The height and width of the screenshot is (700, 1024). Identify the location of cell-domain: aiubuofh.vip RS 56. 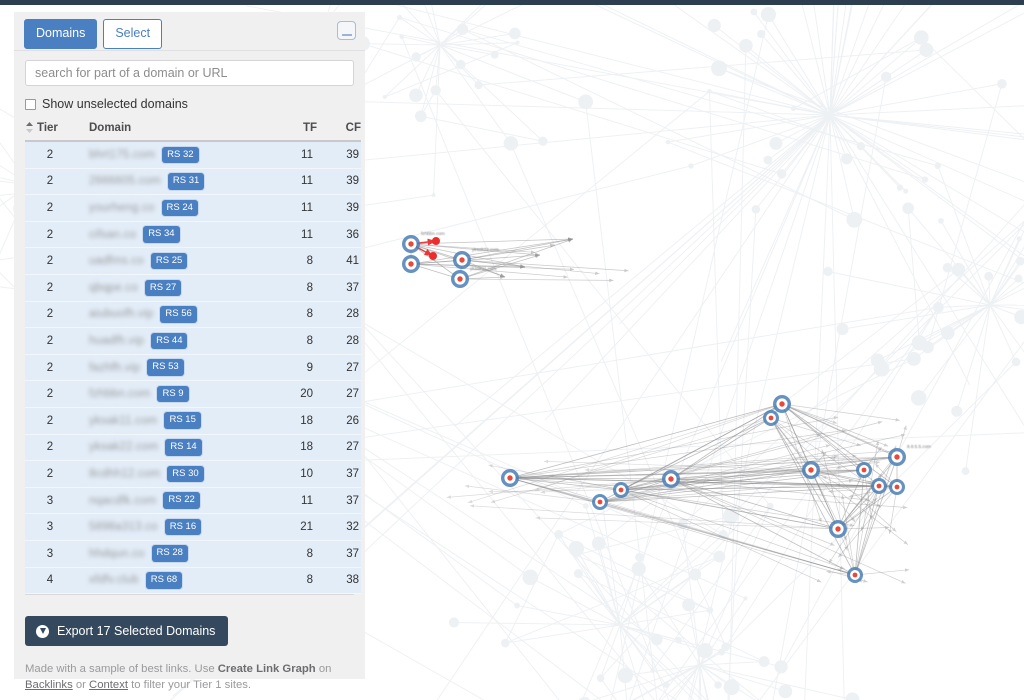
(179, 314).